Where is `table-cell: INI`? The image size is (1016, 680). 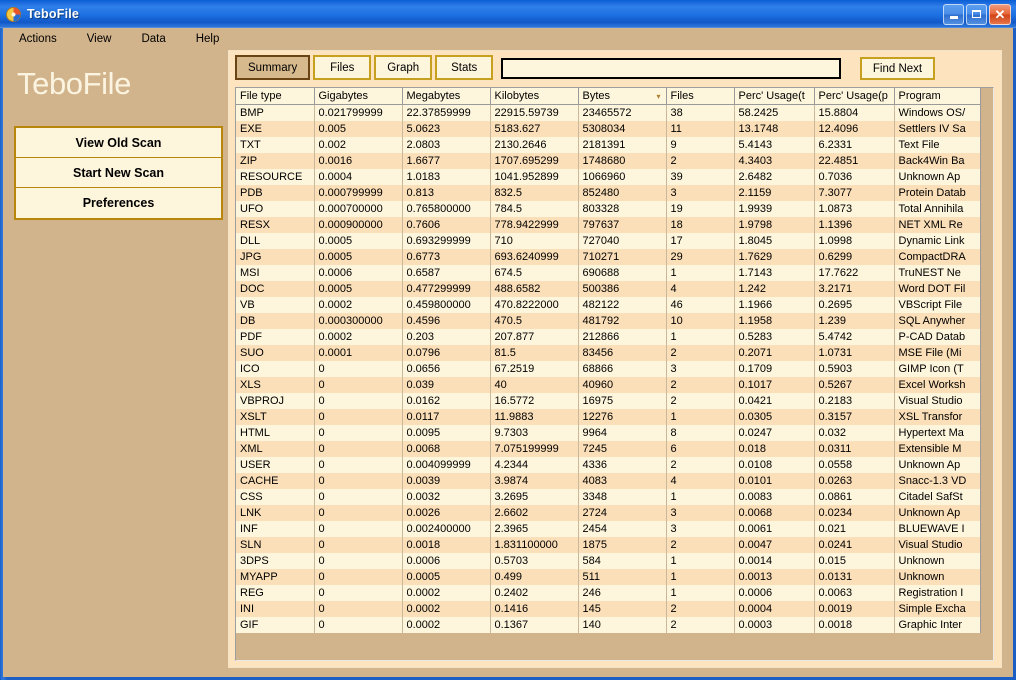 table-cell: INI is located at coordinates (275, 608).